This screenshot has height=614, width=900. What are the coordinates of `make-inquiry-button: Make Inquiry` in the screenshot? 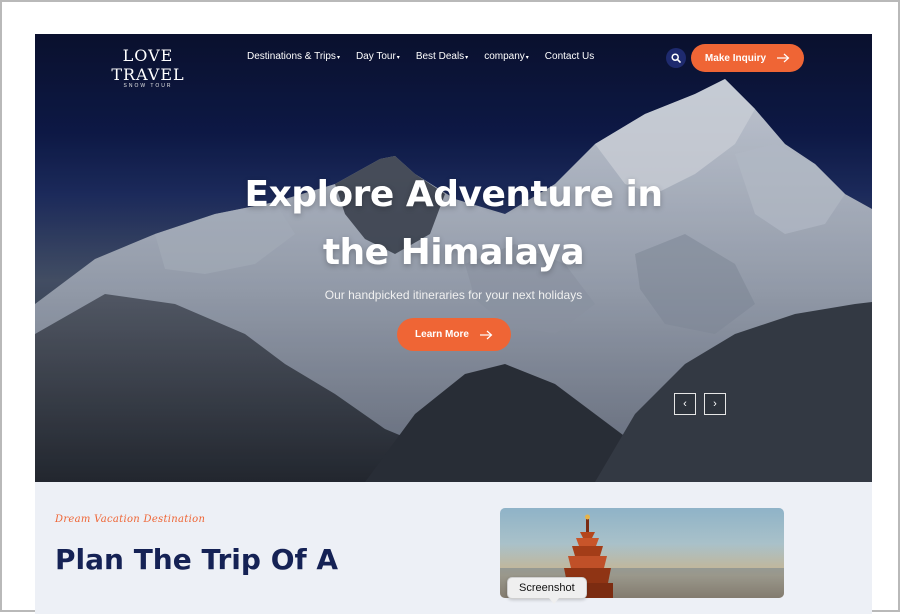 It's located at (747, 58).